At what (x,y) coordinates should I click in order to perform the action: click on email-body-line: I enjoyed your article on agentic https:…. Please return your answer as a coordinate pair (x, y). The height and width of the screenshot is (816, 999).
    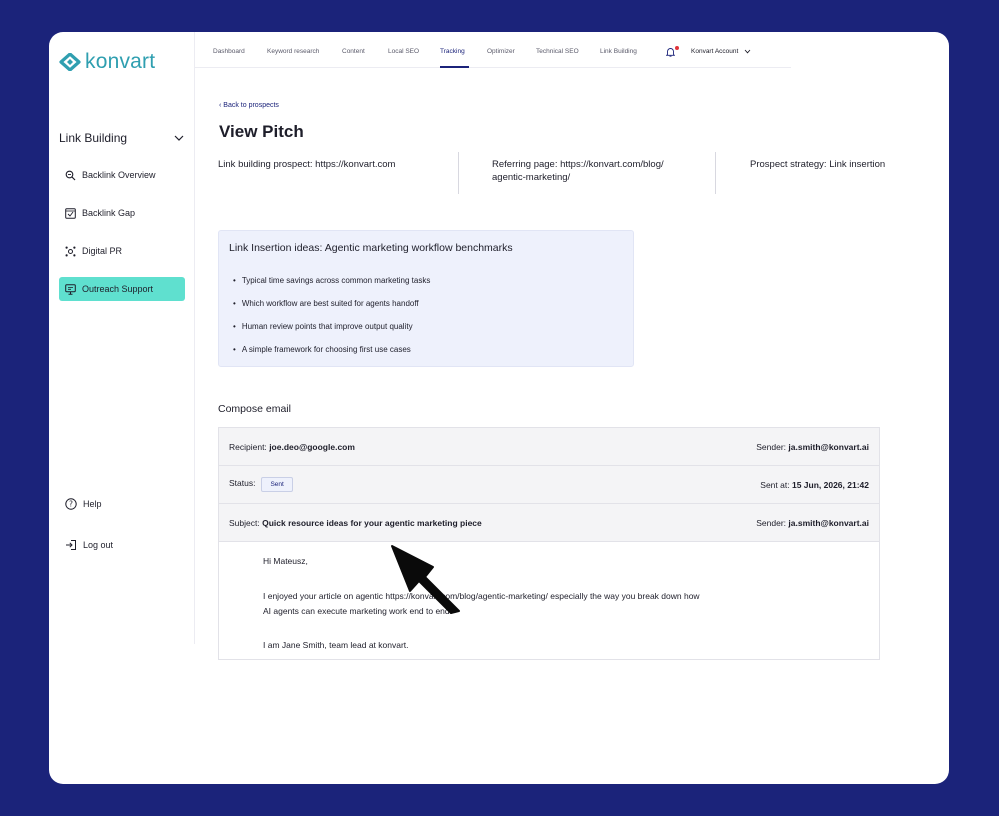
    Looking at the image, I should click on (481, 596).